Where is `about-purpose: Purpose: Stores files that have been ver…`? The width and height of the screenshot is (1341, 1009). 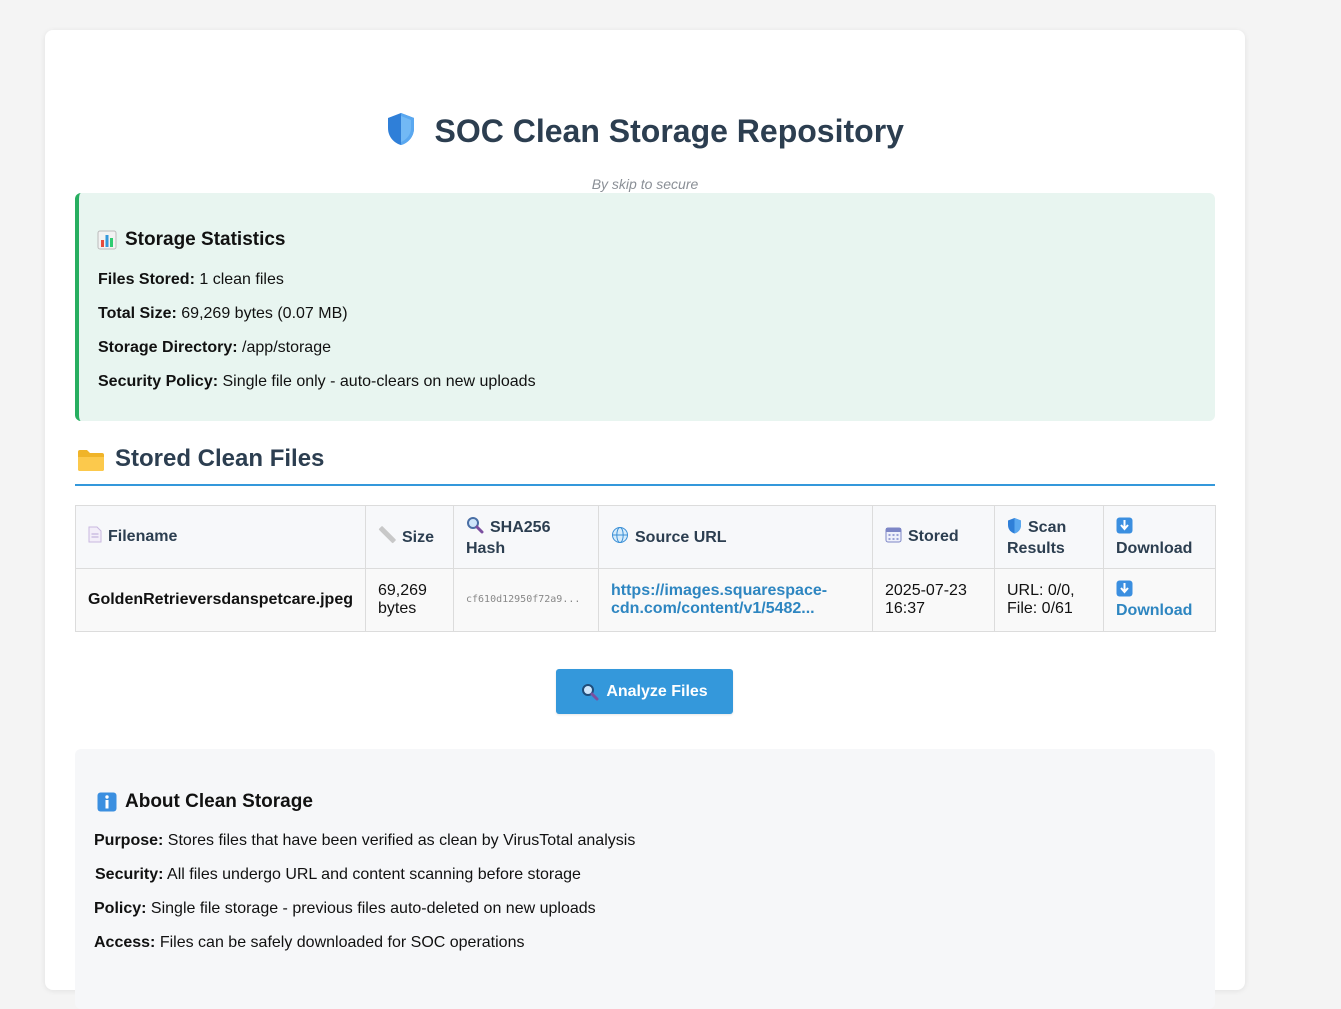
about-purpose: Purpose: Stores files that have been ver… is located at coordinates (364, 841).